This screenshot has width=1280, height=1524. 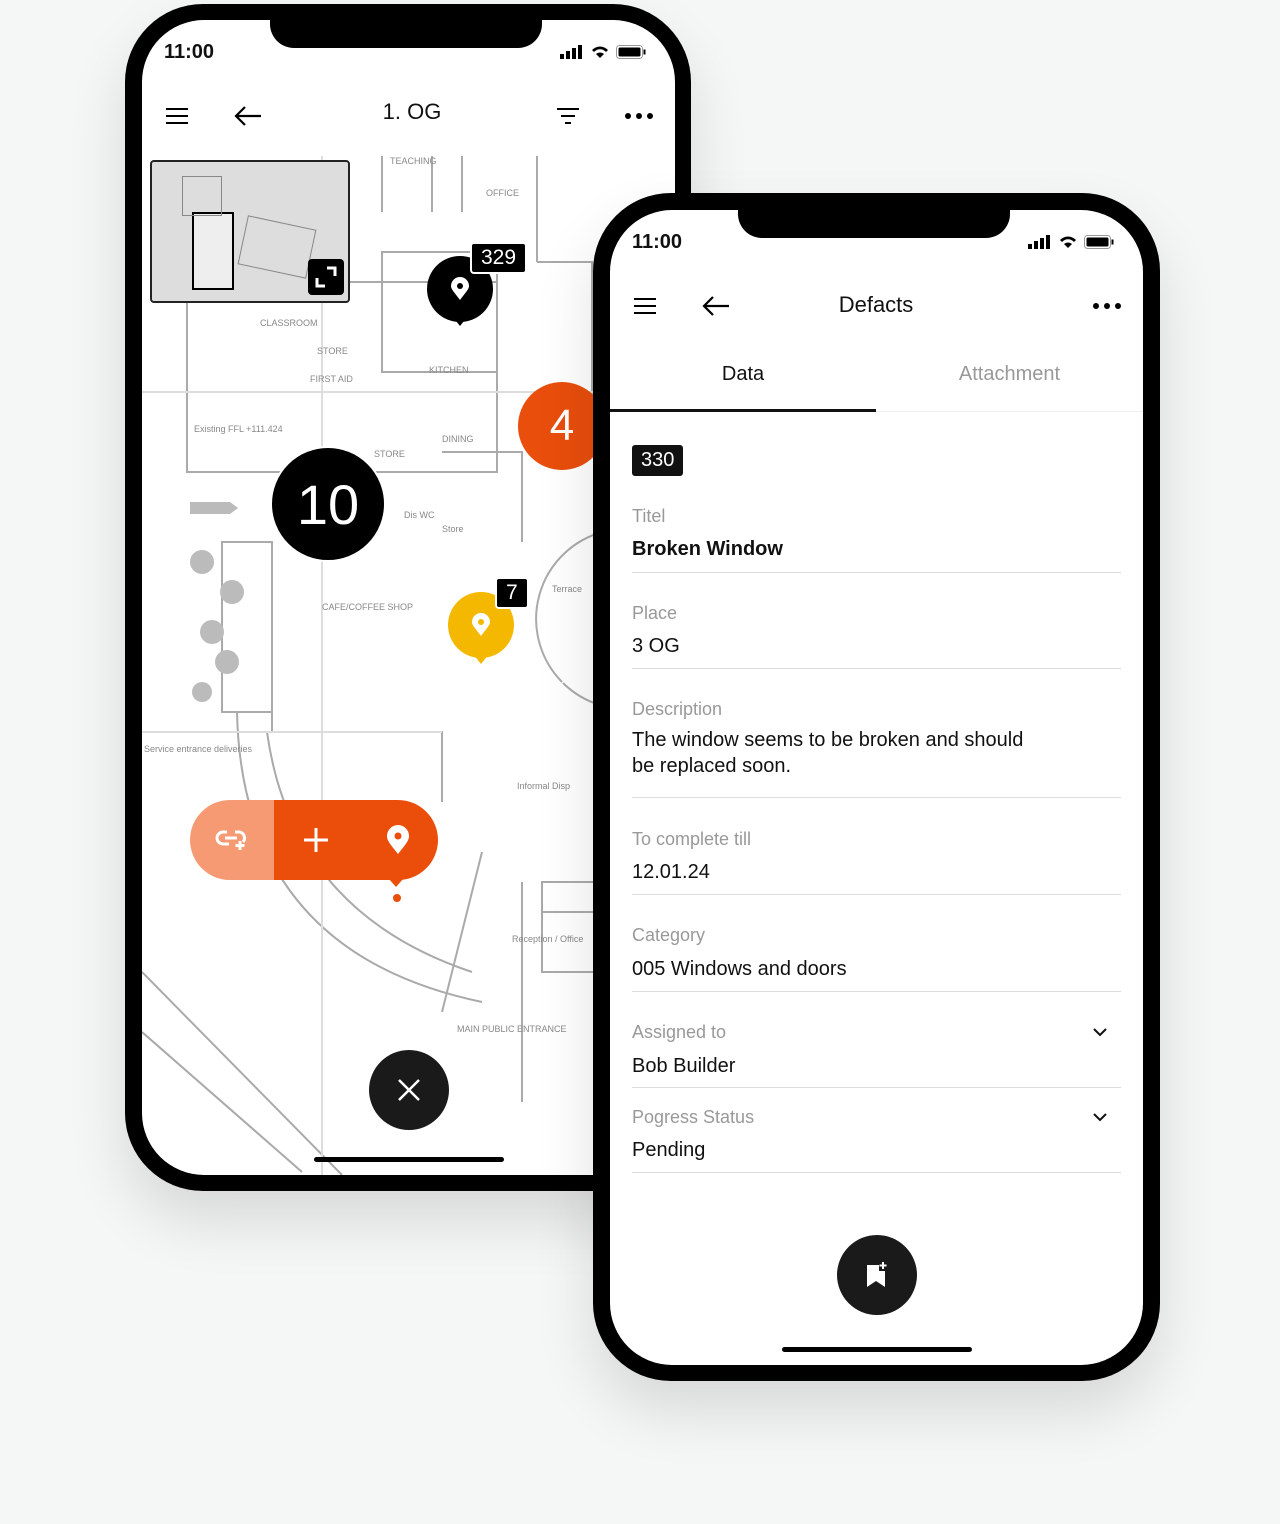 What do you see at coordinates (397, 898) in the screenshot?
I see `pin-target-dot` at bounding box center [397, 898].